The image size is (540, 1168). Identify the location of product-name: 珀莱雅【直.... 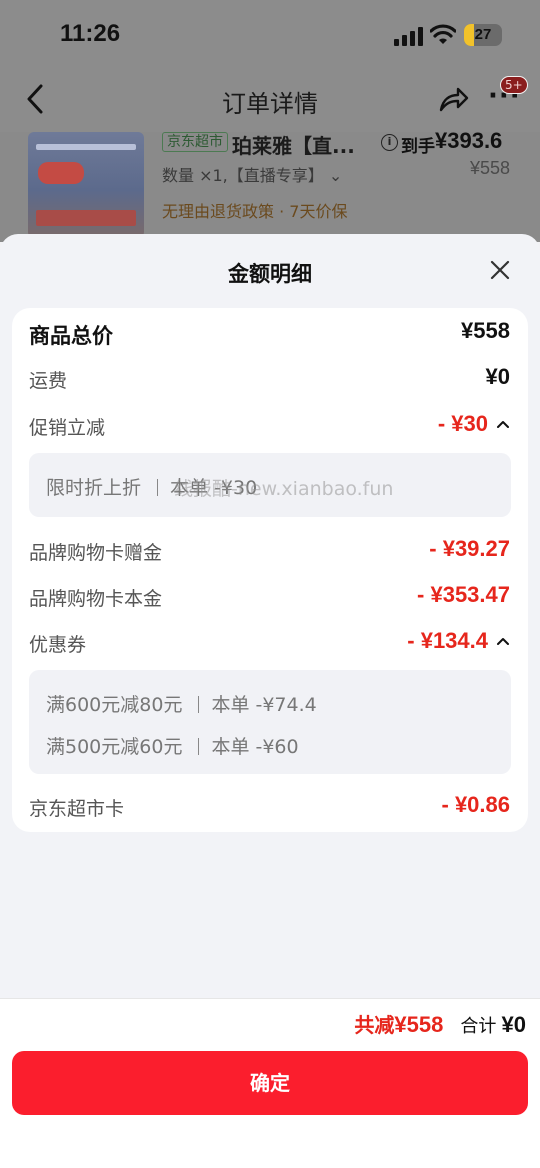
(293, 144).